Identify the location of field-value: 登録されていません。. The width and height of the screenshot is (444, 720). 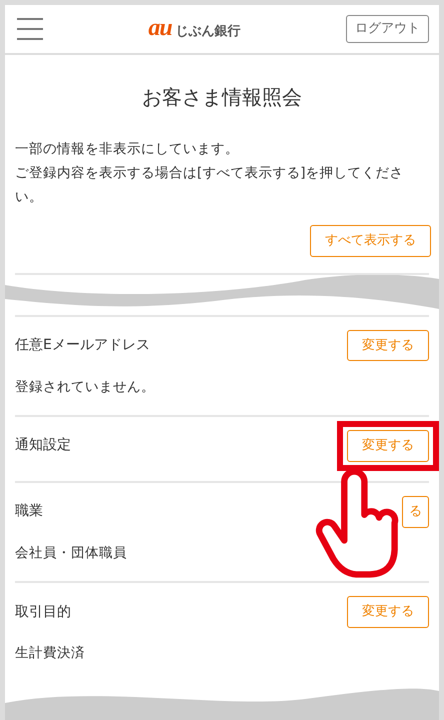
(85, 387).